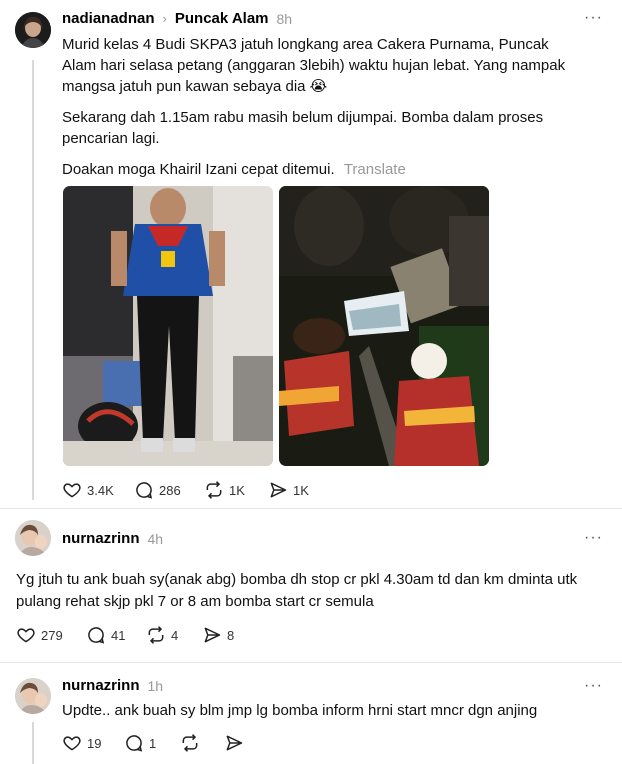 This screenshot has height=764, width=622. What do you see at coordinates (155, 538) in the screenshot?
I see `timestamp: 4h` at bounding box center [155, 538].